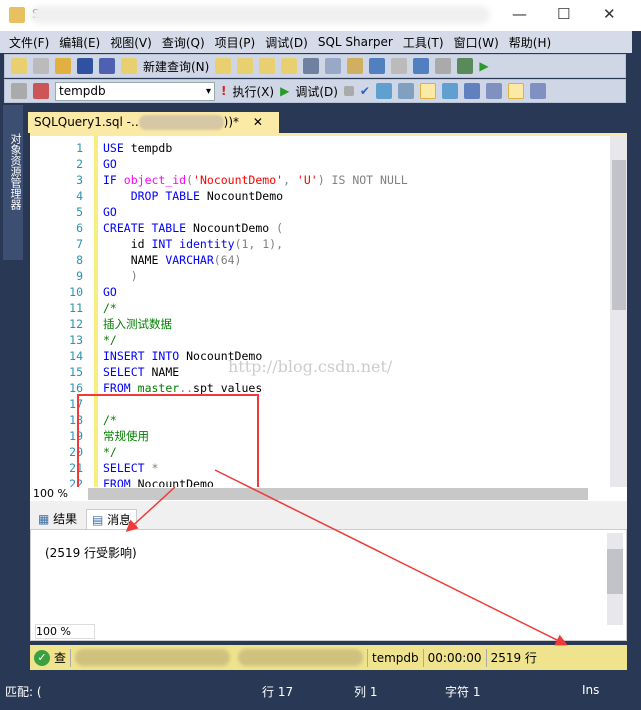  I want to click on line-number: 15, so click(76, 372).